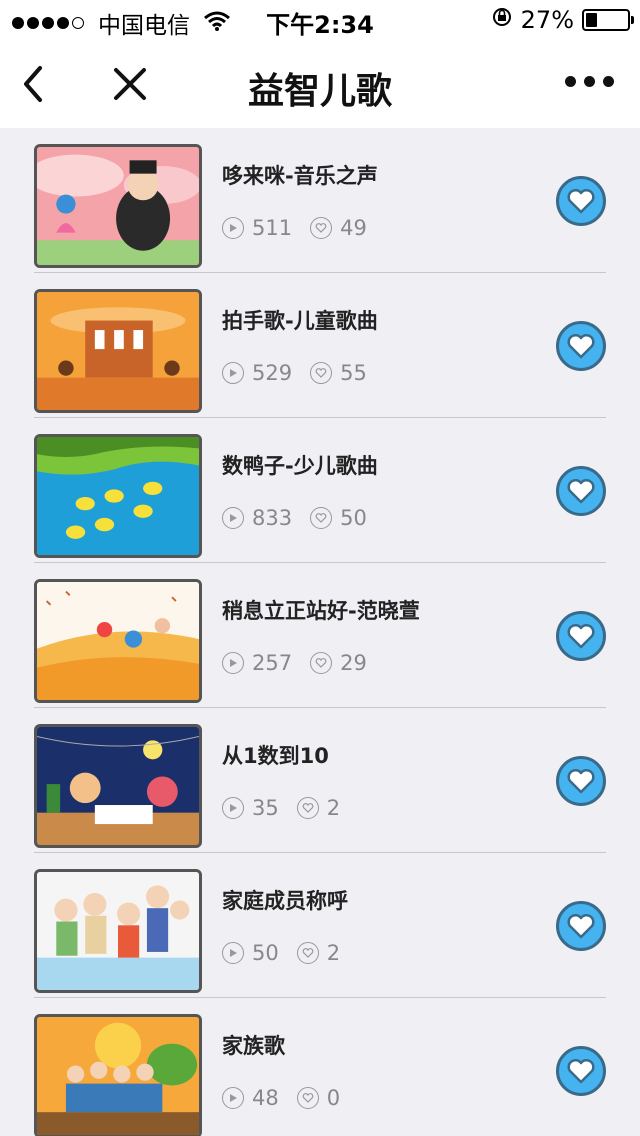 The image size is (640, 1136). Describe the element at coordinates (353, 518) in the screenshot. I see `like-count: 50` at that location.